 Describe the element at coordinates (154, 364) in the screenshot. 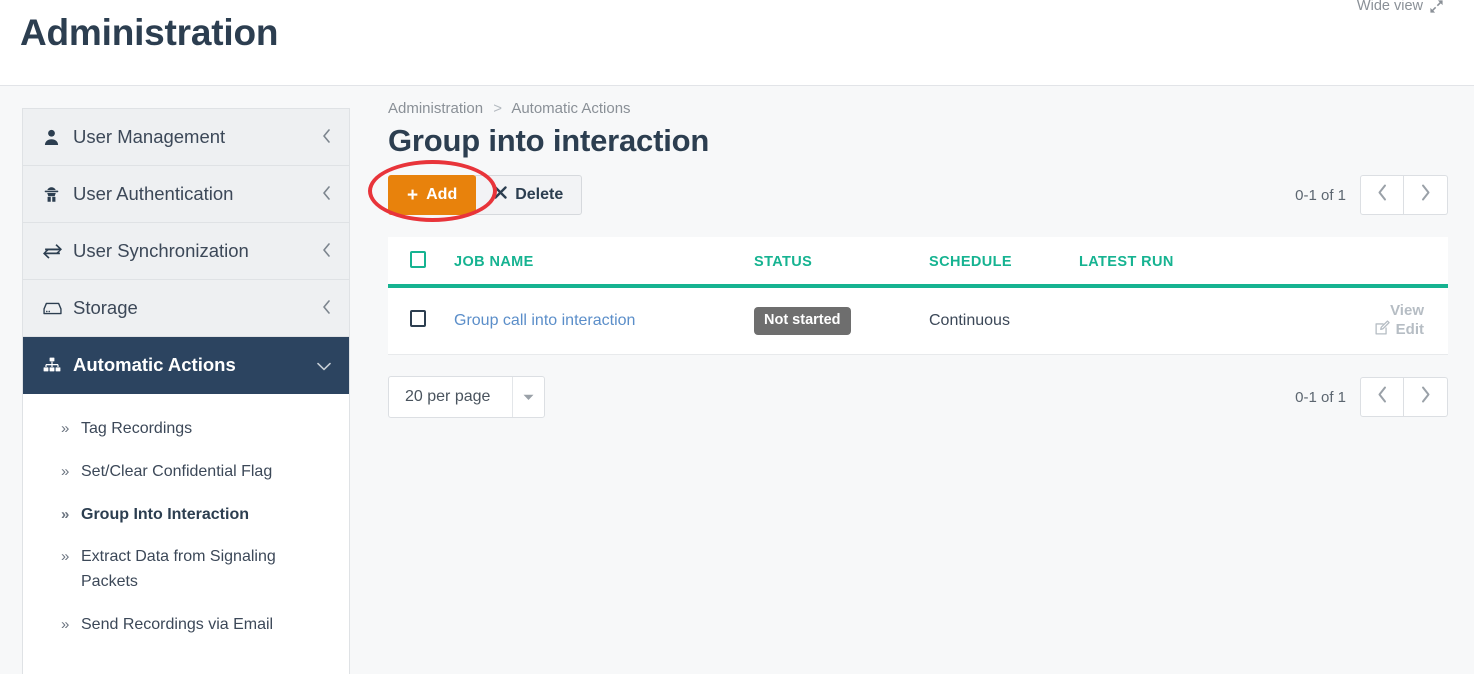

I see `sidebar-item-label: Automatic Actions` at that location.